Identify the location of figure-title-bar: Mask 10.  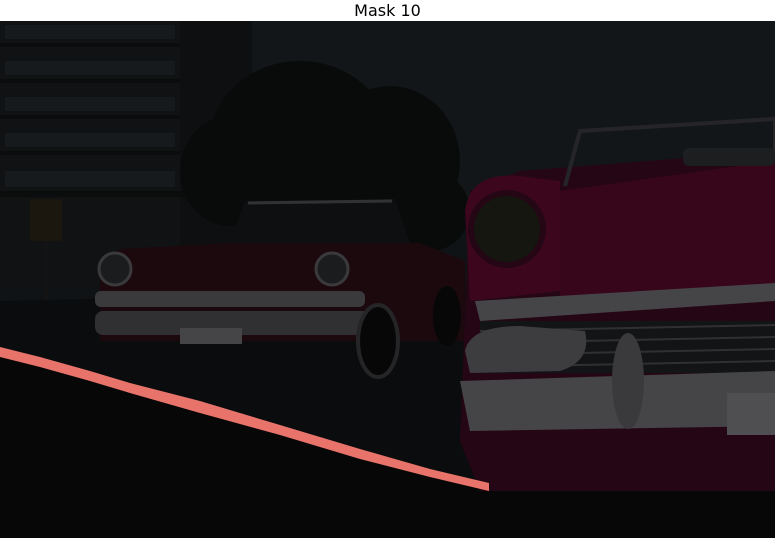
(387, 10).